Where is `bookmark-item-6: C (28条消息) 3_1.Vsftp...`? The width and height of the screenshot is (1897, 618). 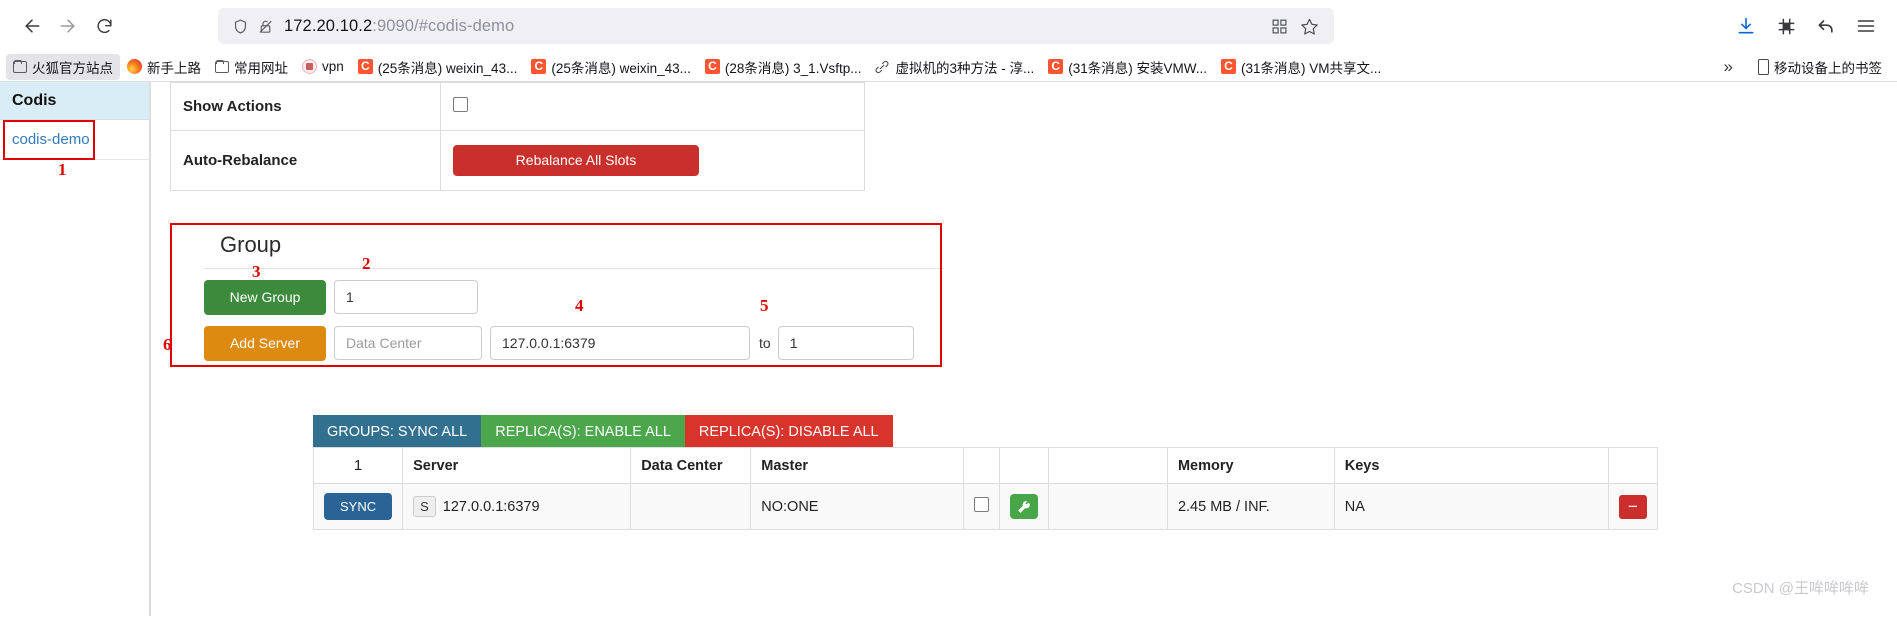
bookmark-item-6: C (28条消息) 3_1.Vsftp... is located at coordinates (783, 67).